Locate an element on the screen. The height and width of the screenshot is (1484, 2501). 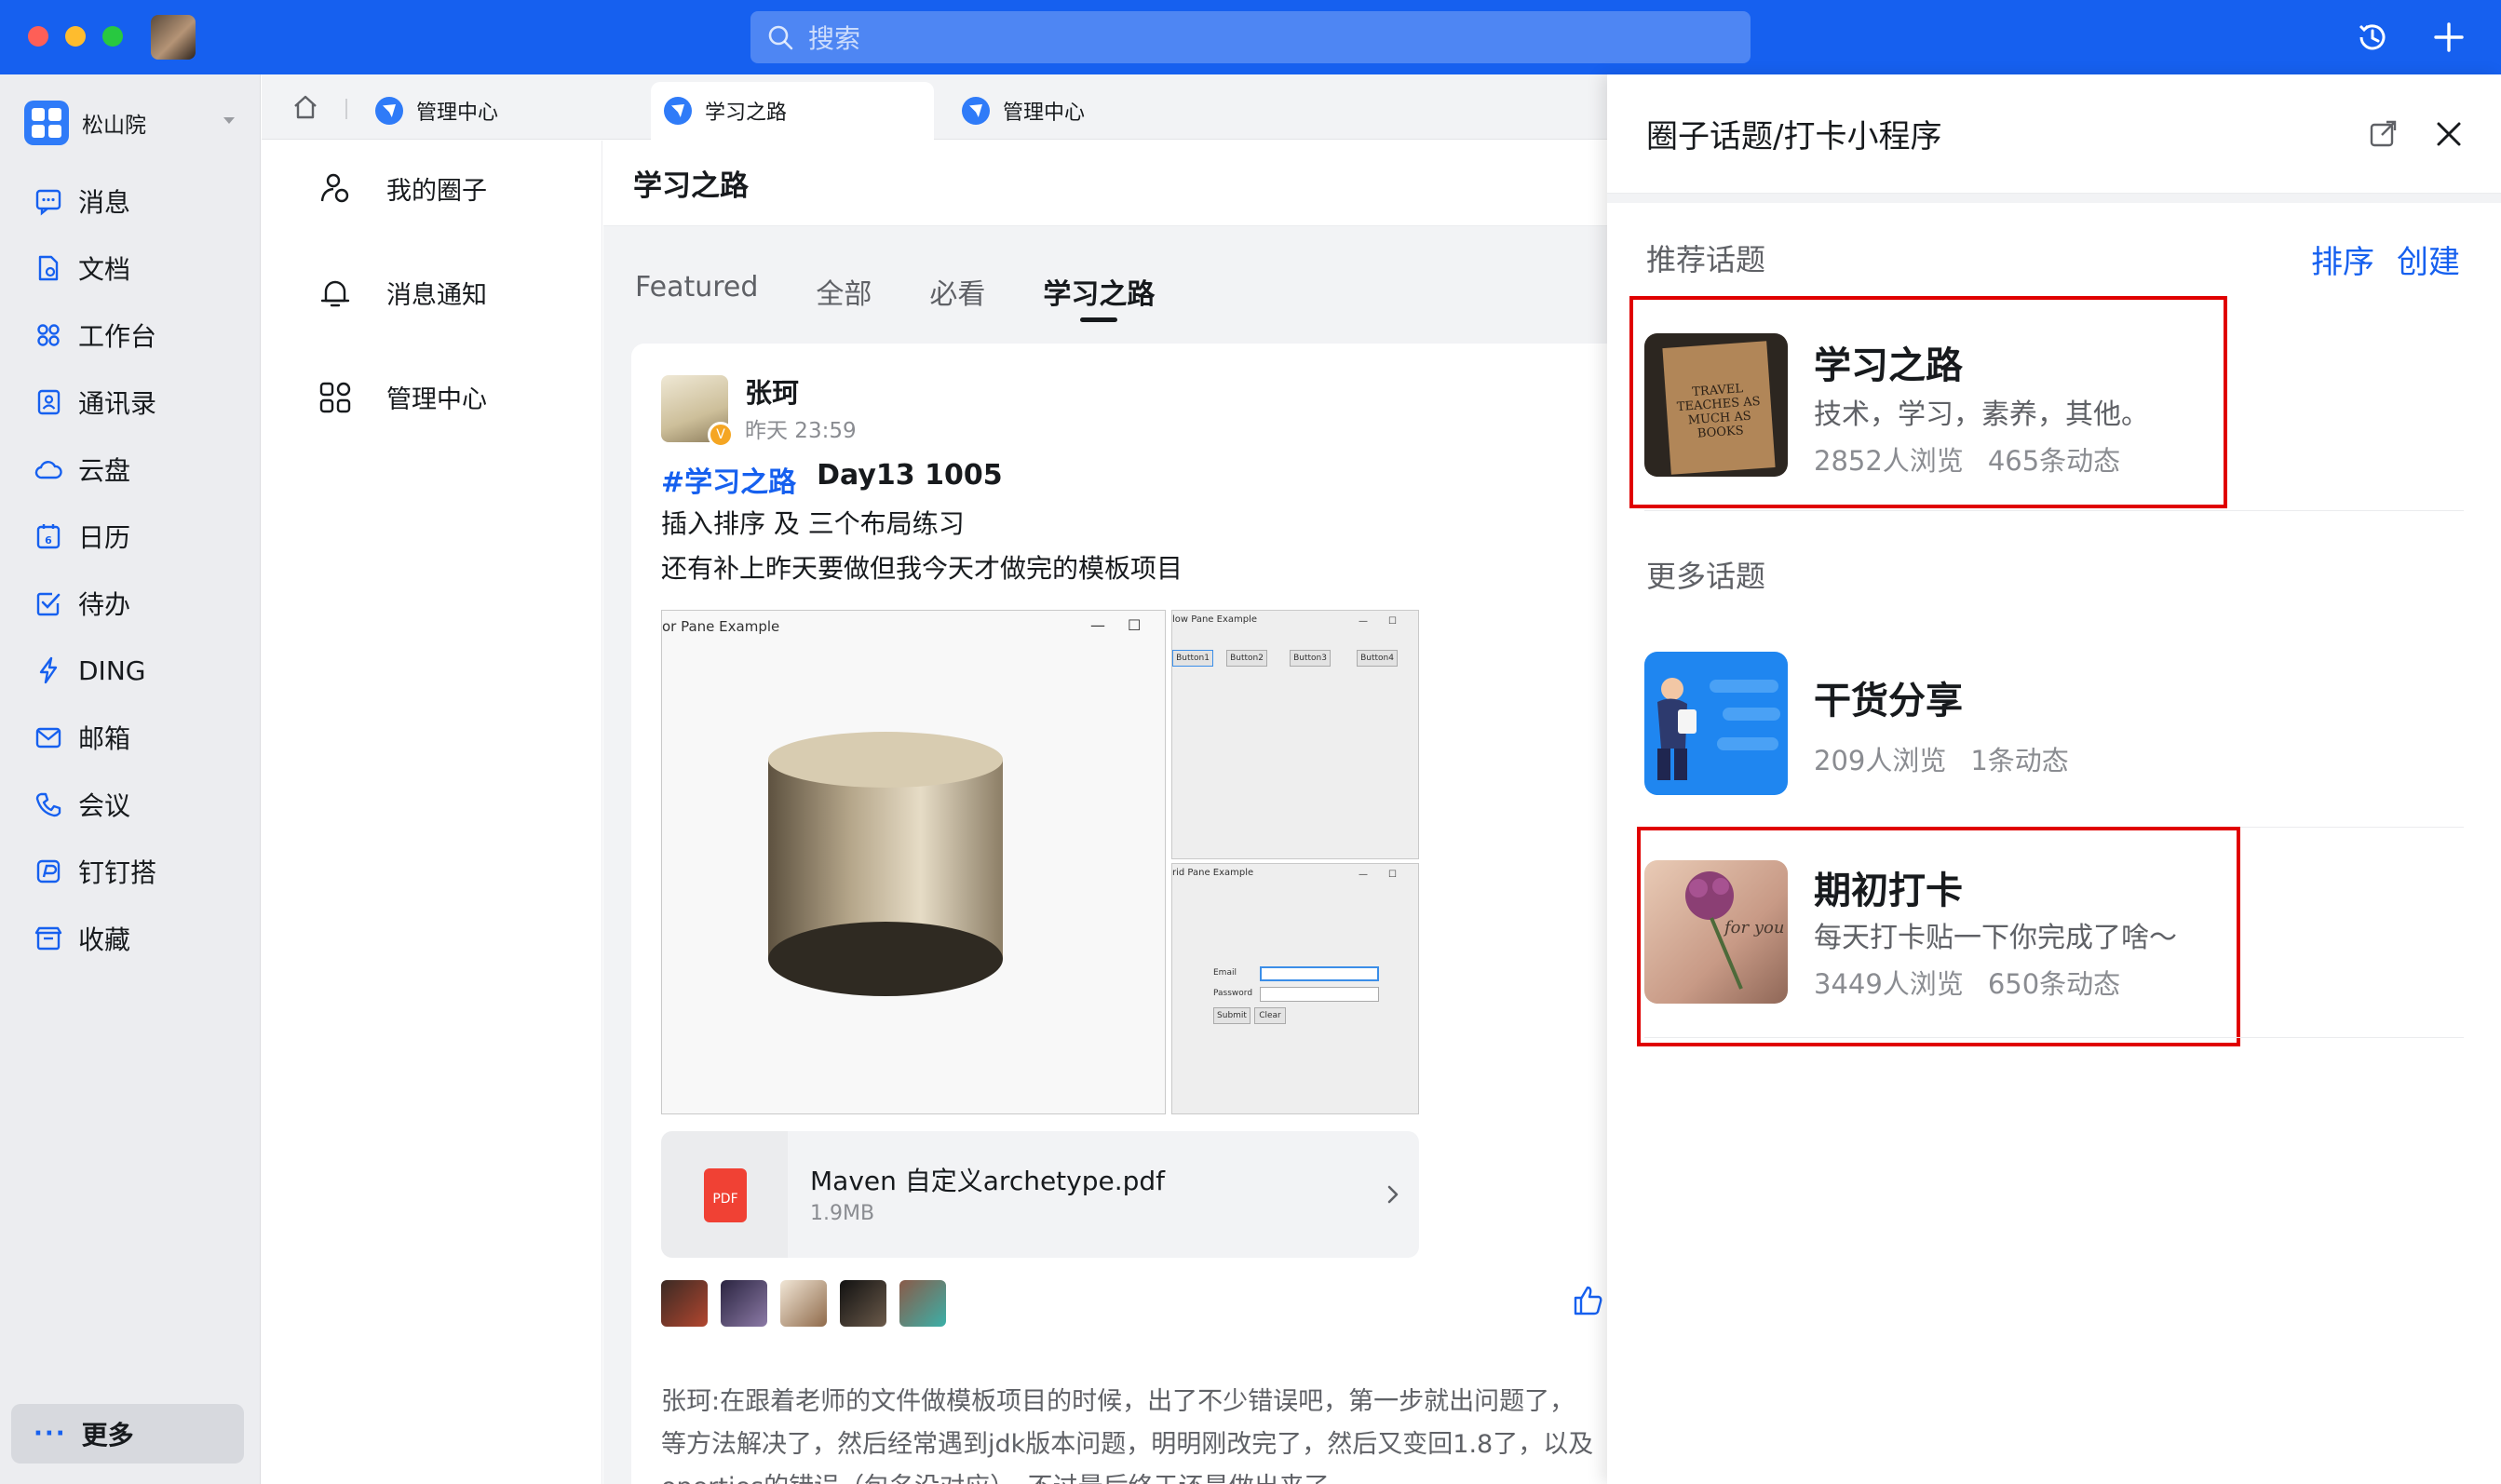
search-input: 搜索 is located at coordinates (1250, 37).